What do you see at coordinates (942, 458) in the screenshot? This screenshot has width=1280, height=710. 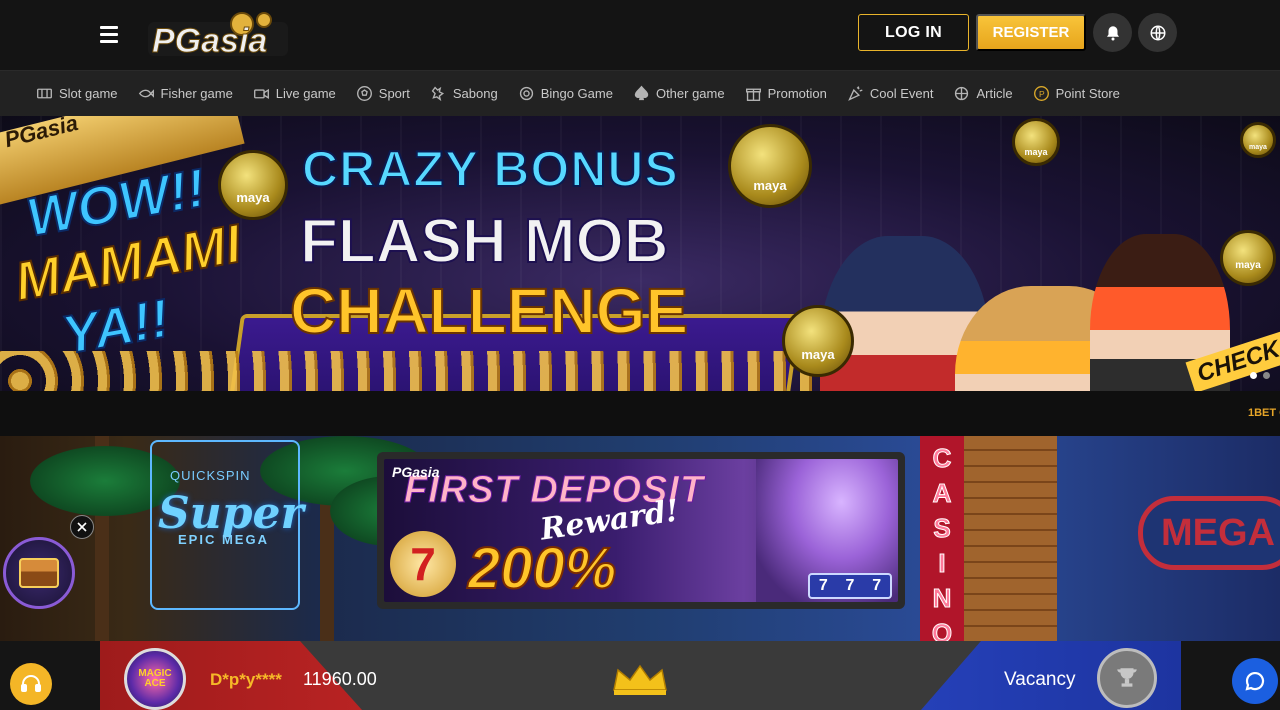 I see `casino-letter: C` at bounding box center [942, 458].